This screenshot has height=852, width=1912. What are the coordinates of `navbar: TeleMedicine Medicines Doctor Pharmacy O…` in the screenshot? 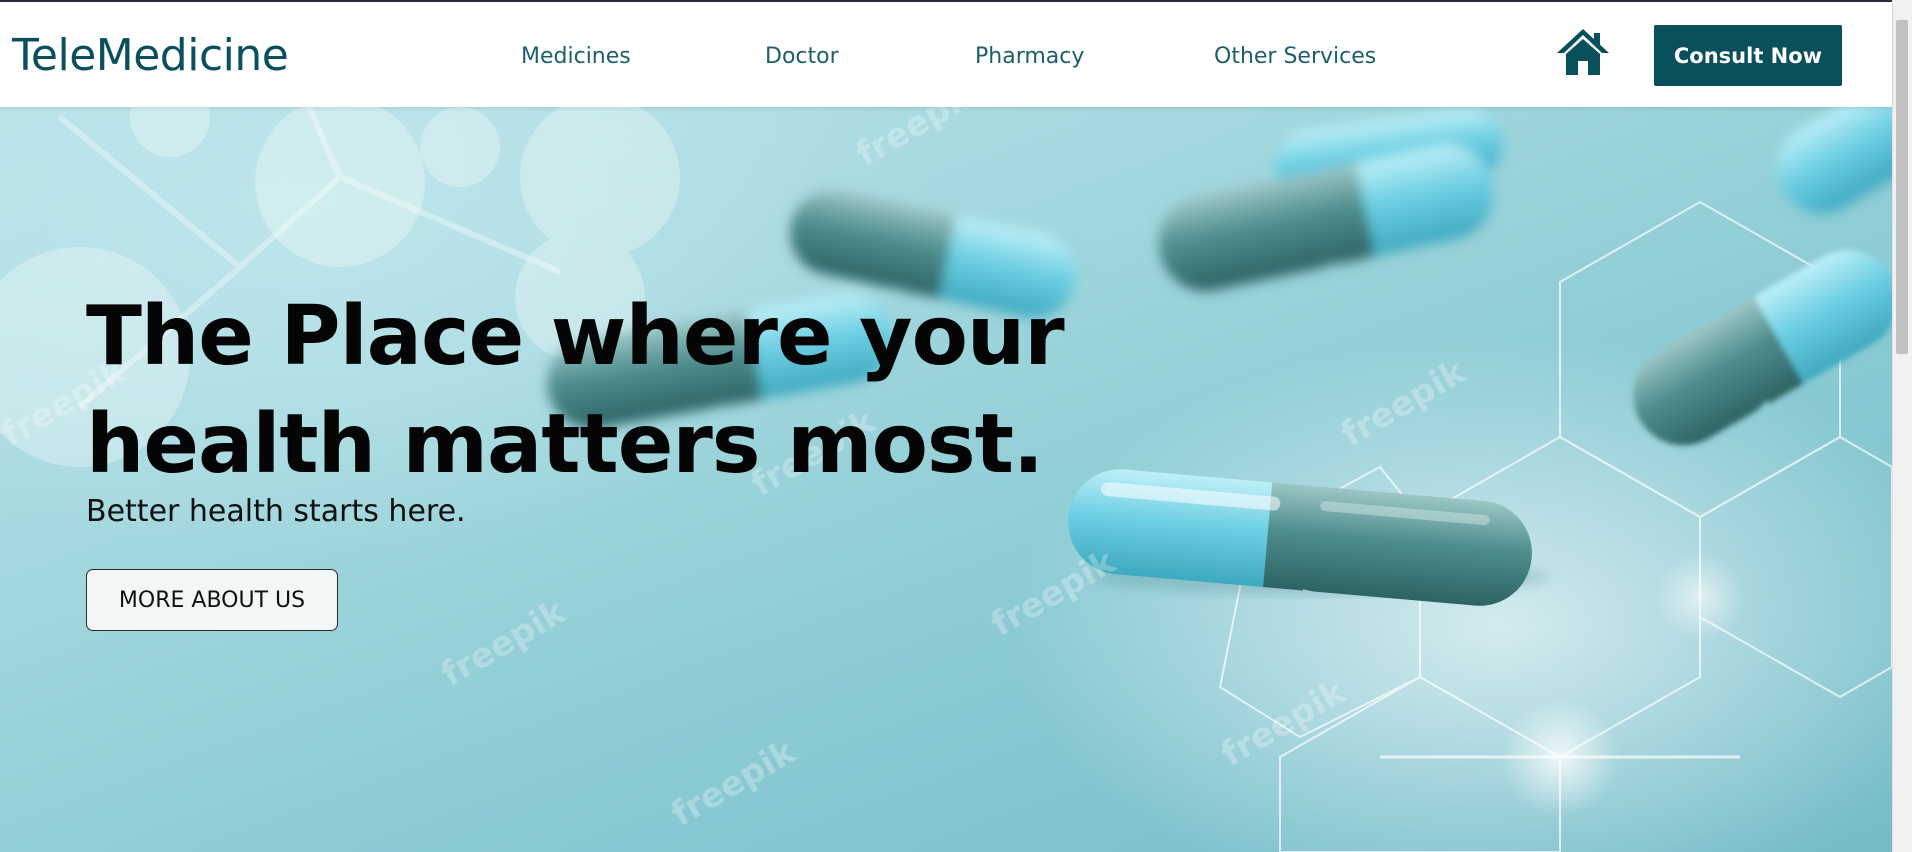 It's located at (946, 54).